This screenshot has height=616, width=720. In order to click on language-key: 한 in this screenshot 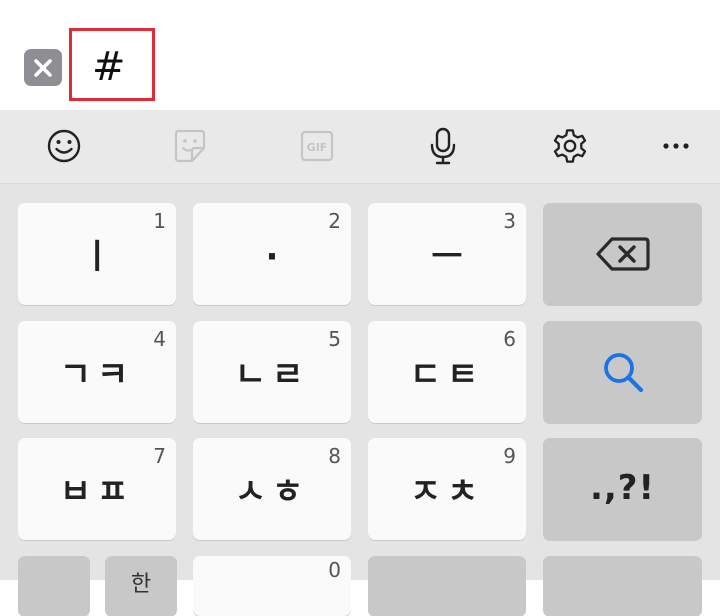, I will do `click(141, 586)`.